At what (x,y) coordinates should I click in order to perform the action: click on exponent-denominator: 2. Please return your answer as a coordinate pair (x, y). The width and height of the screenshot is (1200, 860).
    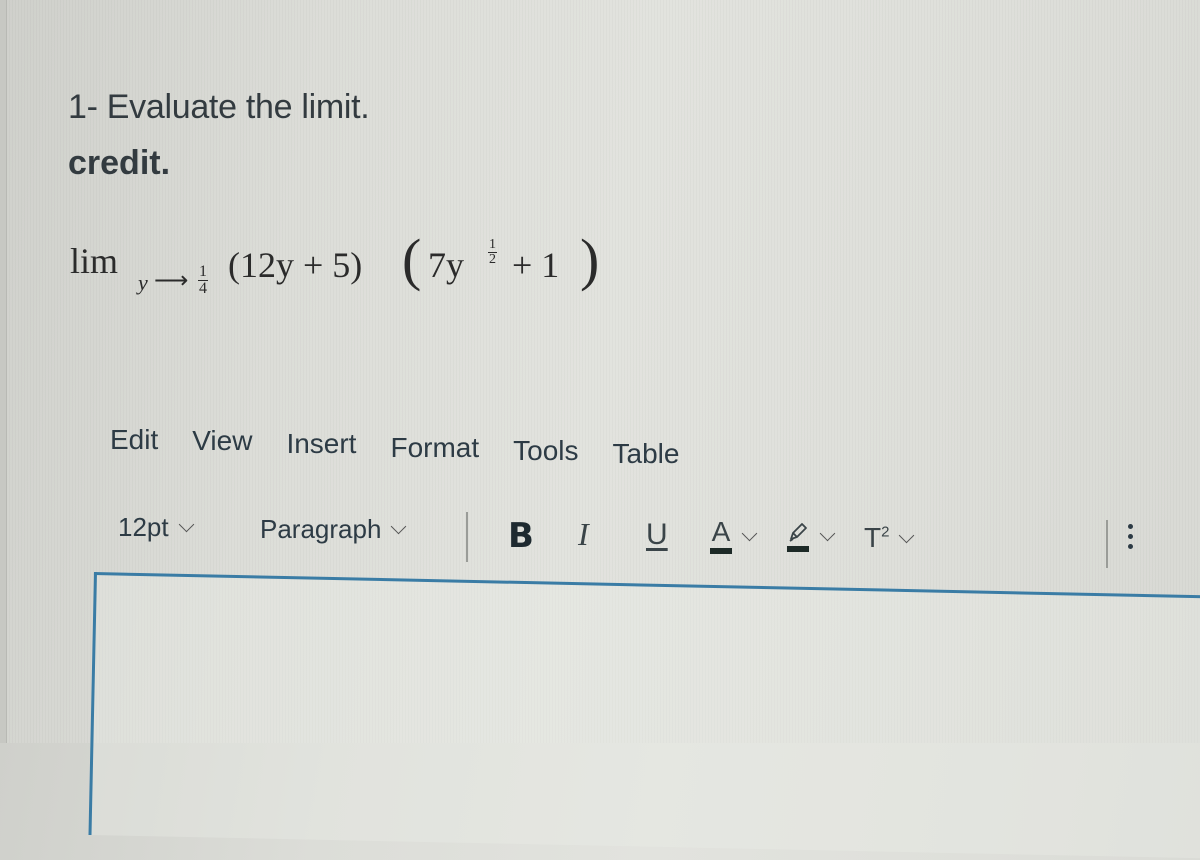
    Looking at the image, I should click on (492, 259).